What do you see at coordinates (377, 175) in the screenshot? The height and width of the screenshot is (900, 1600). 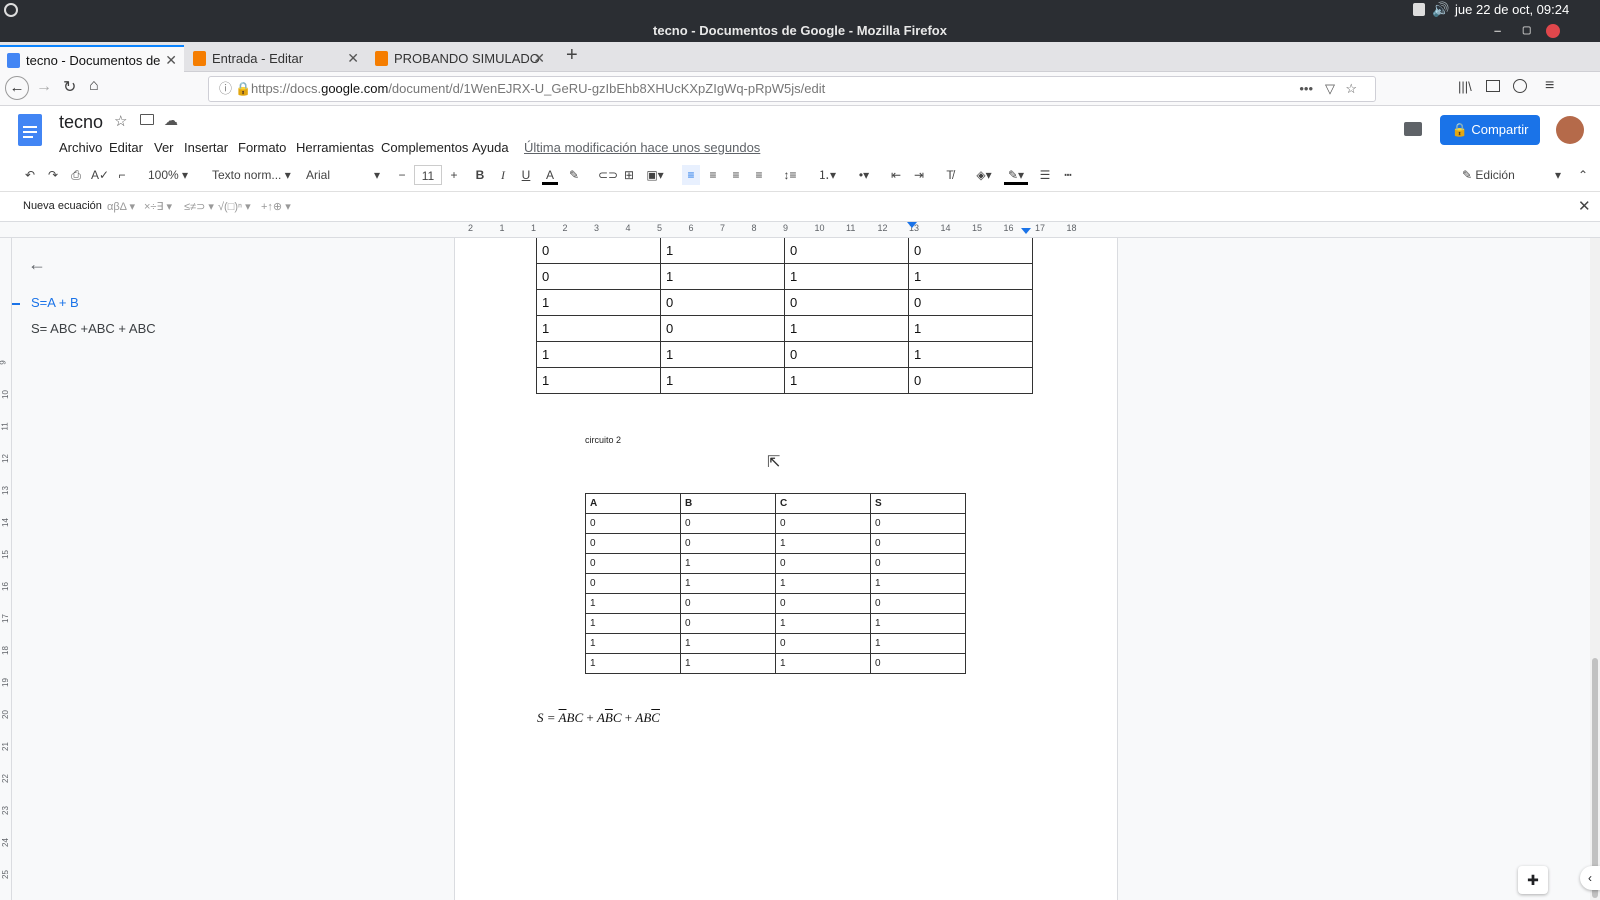 I see `font-dropdown-icon: ▾` at bounding box center [377, 175].